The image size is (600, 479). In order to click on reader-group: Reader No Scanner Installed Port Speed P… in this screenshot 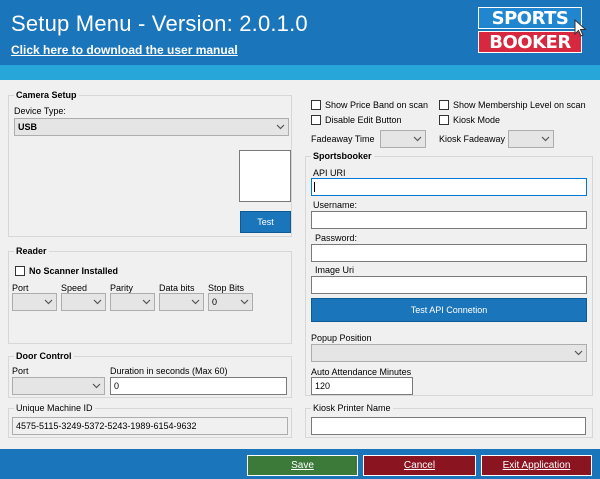, I will do `click(150, 295)`.